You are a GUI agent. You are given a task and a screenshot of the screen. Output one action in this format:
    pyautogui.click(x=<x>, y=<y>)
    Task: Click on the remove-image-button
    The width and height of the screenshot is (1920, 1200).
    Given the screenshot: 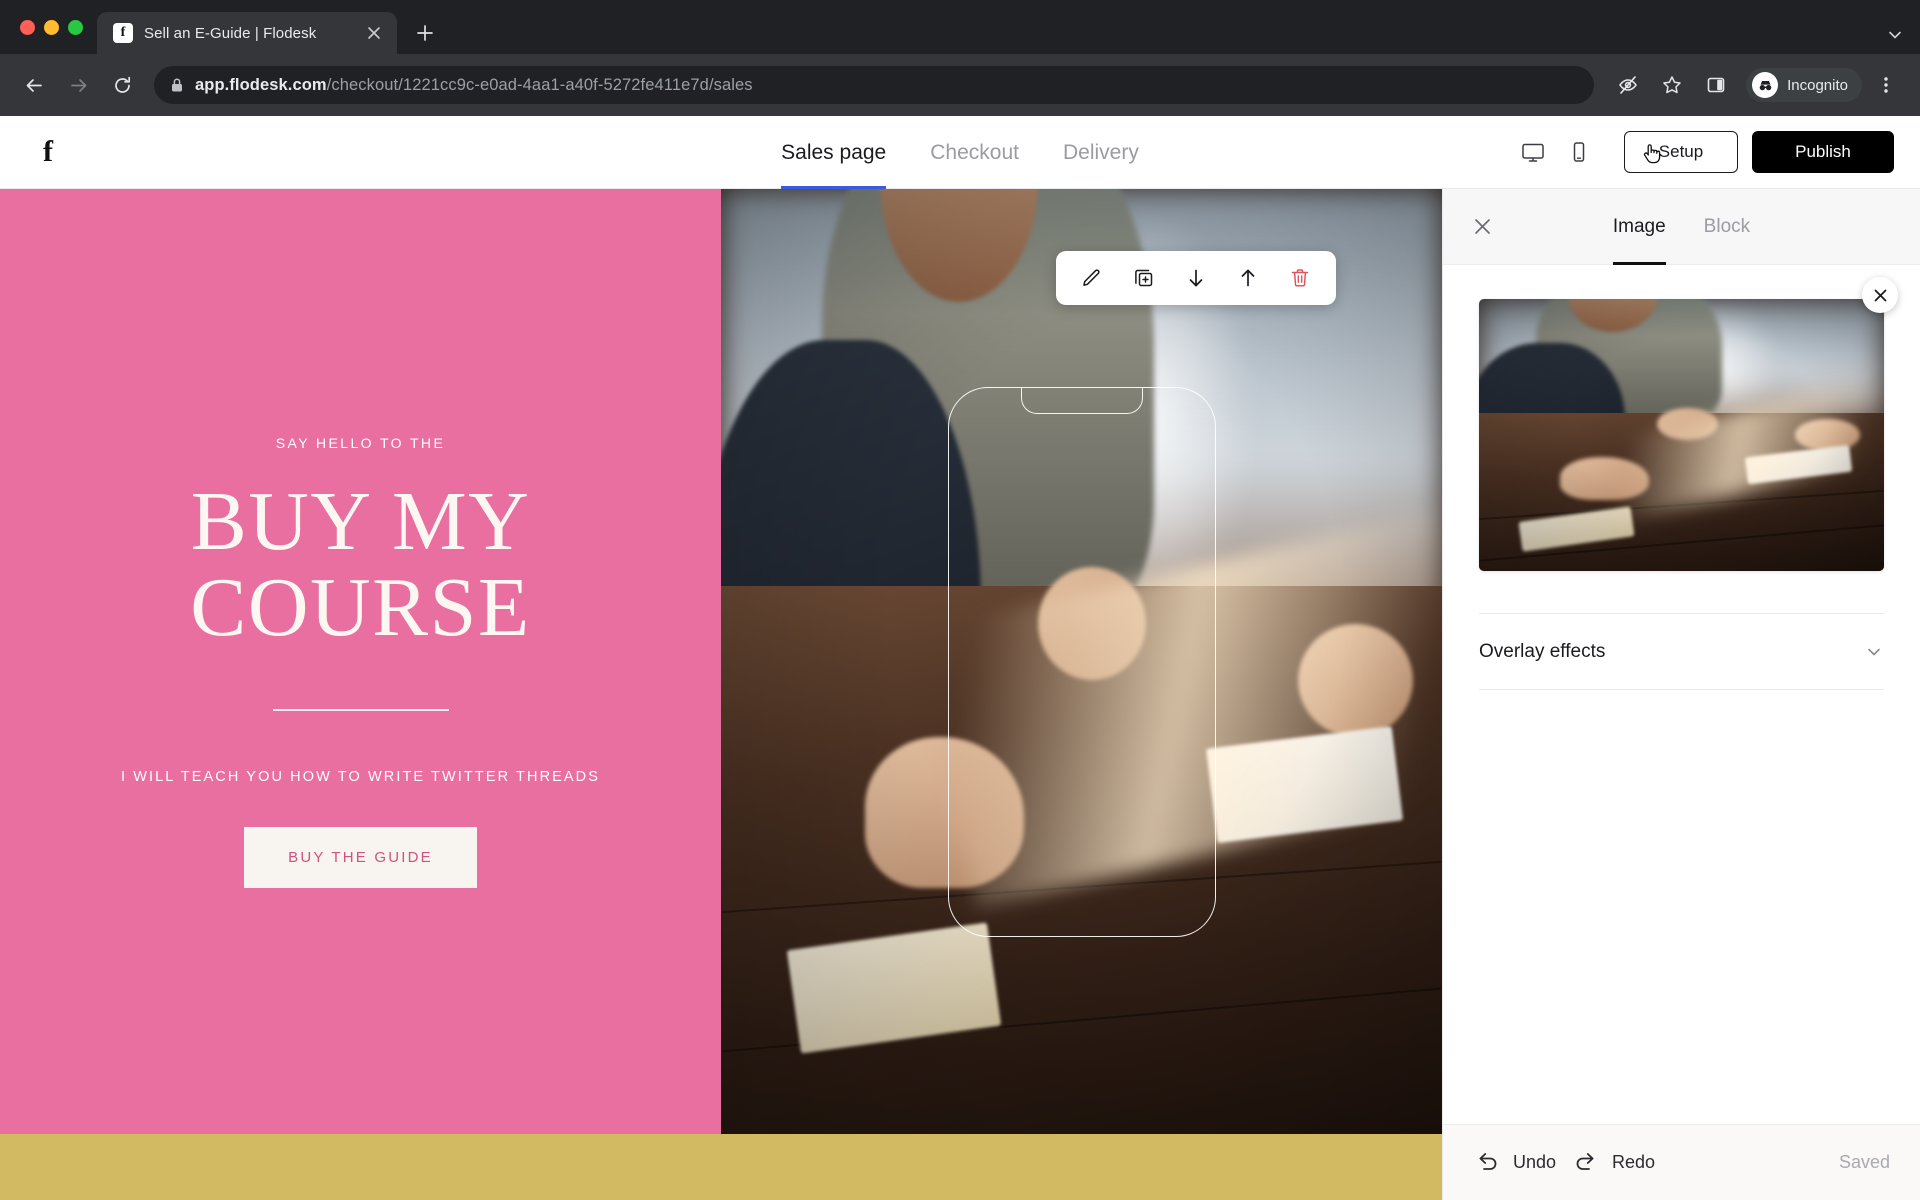 What is the action you would take?
    pyautogui.click(x=1880, y=295)
    